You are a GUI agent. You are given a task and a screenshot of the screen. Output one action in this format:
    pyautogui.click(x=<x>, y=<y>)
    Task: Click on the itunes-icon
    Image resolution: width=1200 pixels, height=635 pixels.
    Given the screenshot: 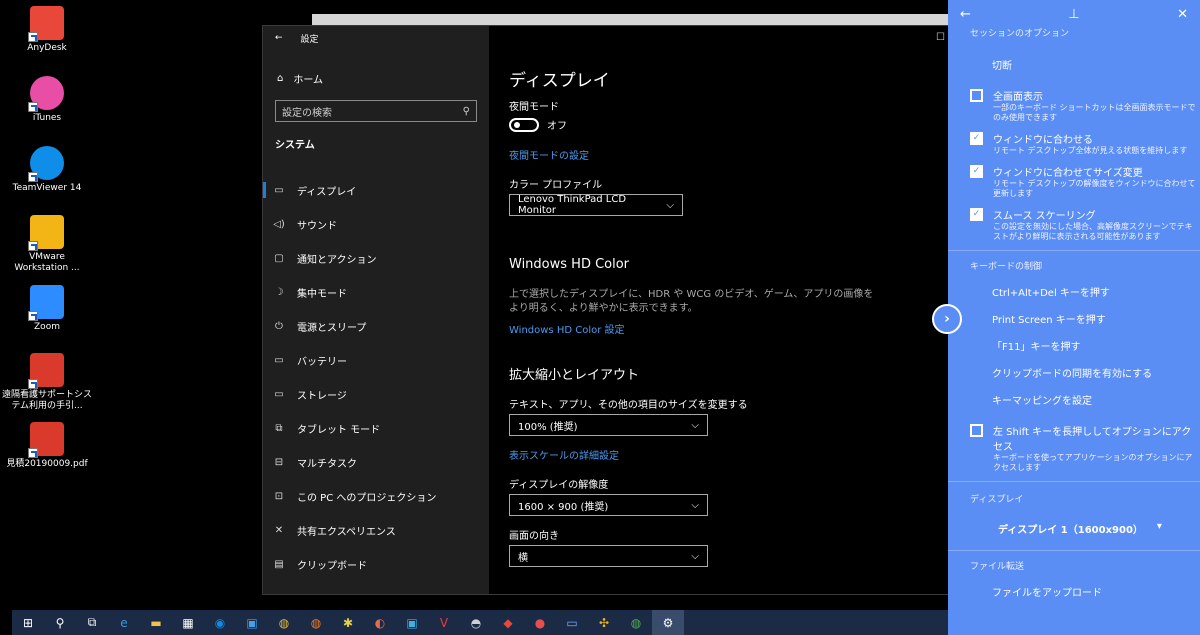 What is the action you would take?
    pyautogui.click(x=46, y=94)
    